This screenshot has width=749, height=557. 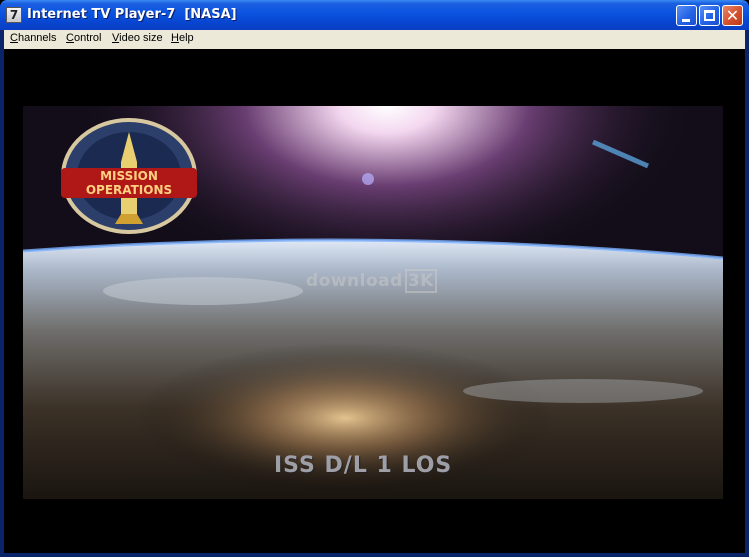 I want to click on window-title: Internet TV Player-7 [NASA], so click(x=132, y=14).